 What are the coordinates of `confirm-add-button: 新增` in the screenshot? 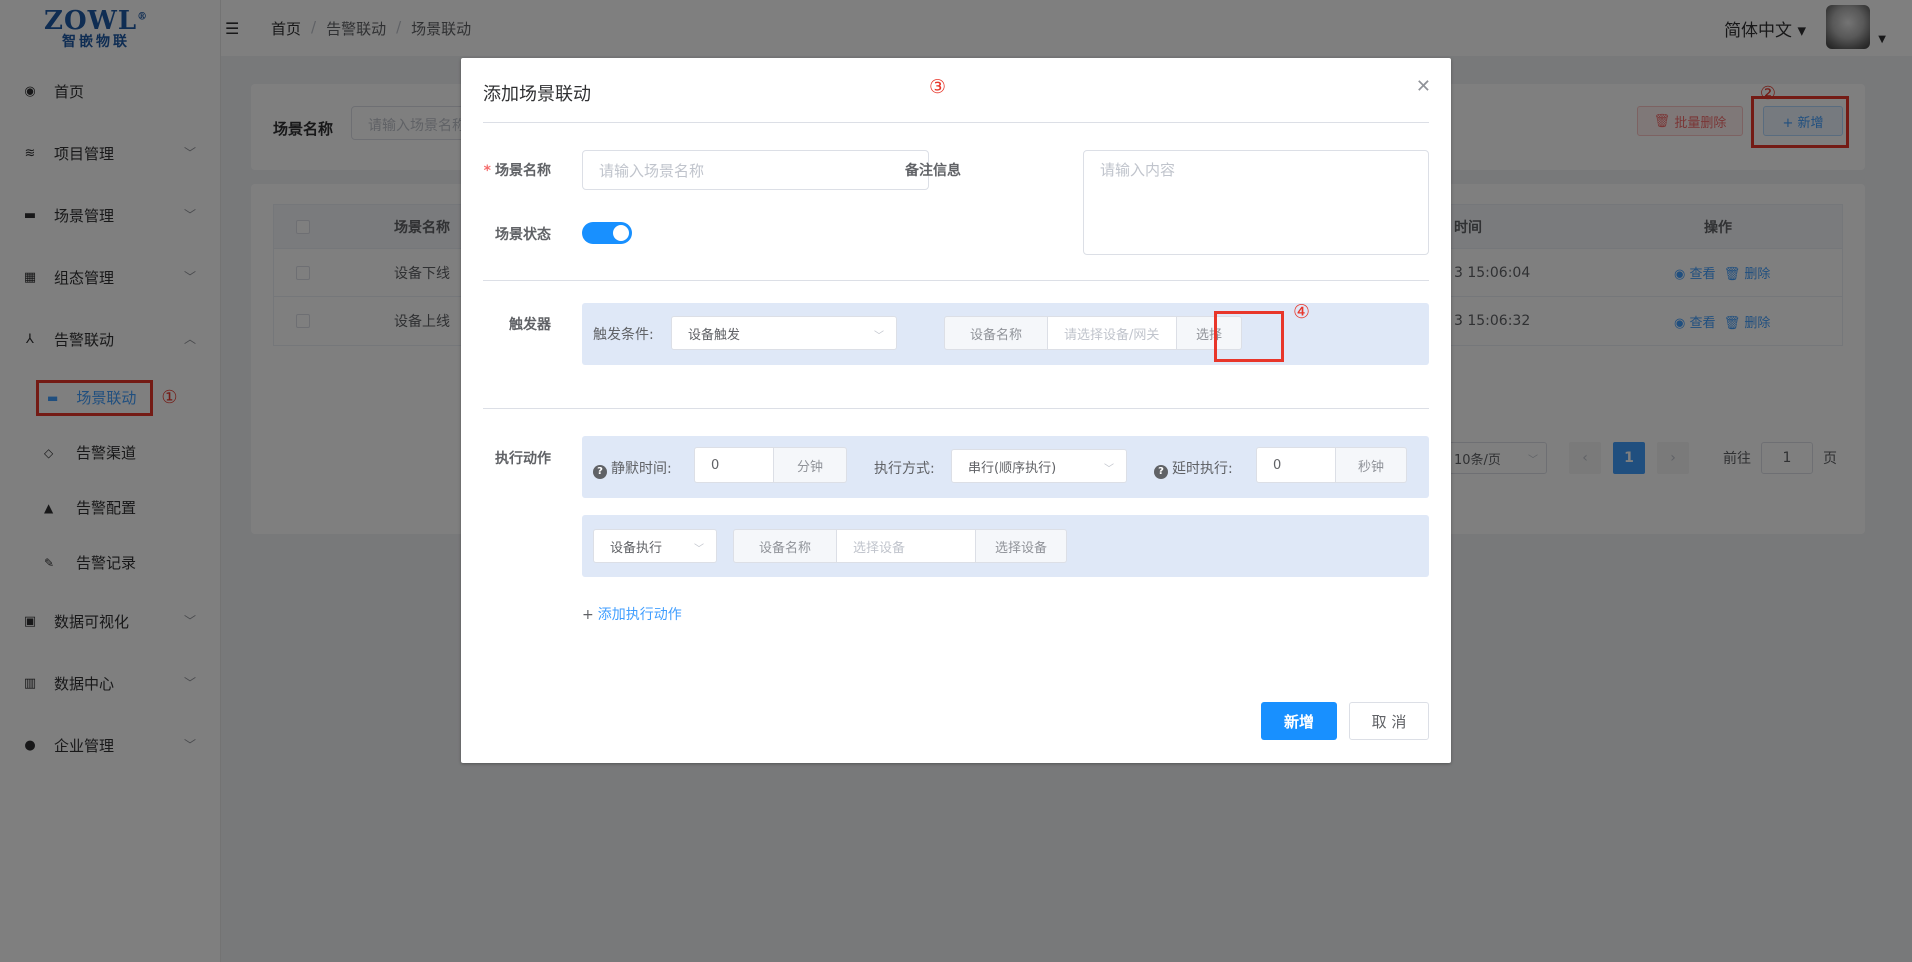 It's located at (1299, 721).